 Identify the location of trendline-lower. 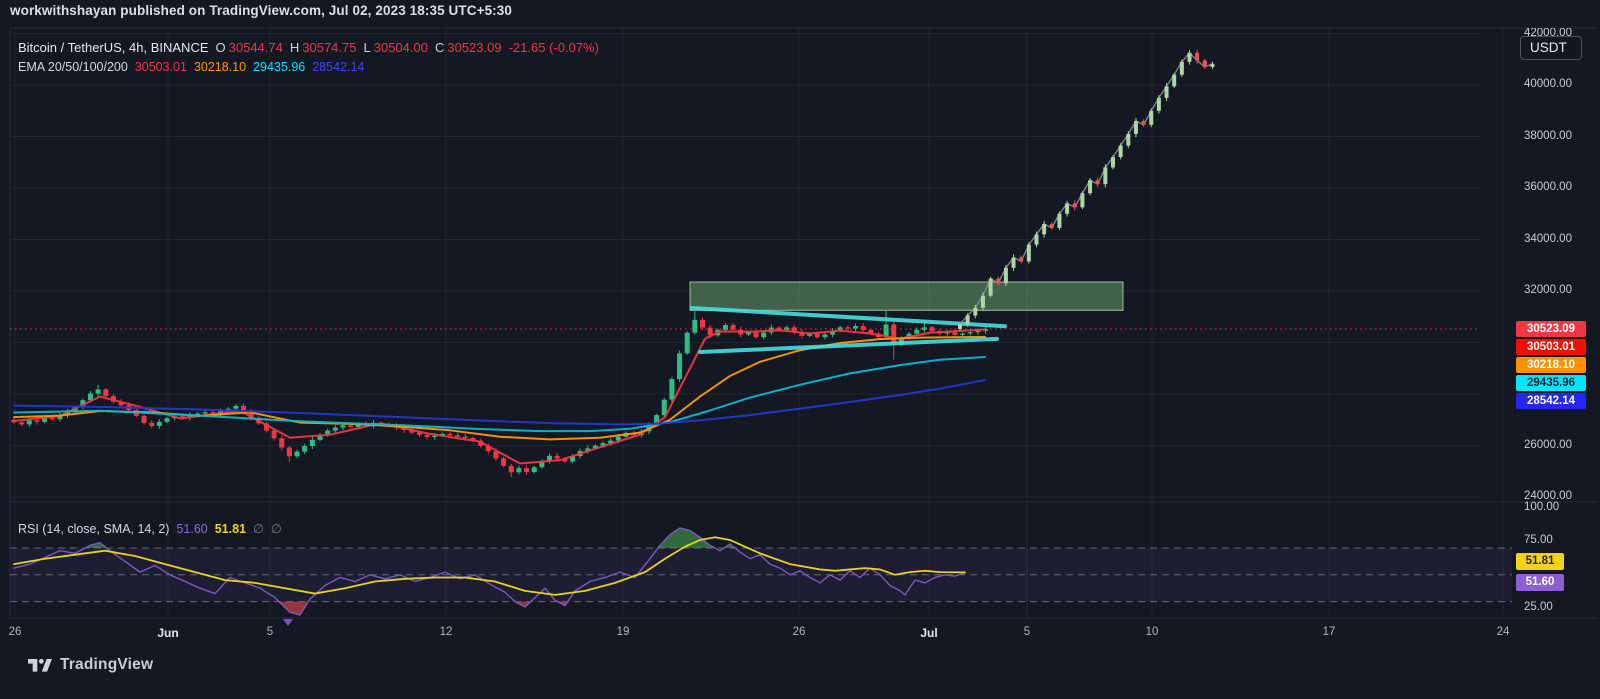
(848, 345).